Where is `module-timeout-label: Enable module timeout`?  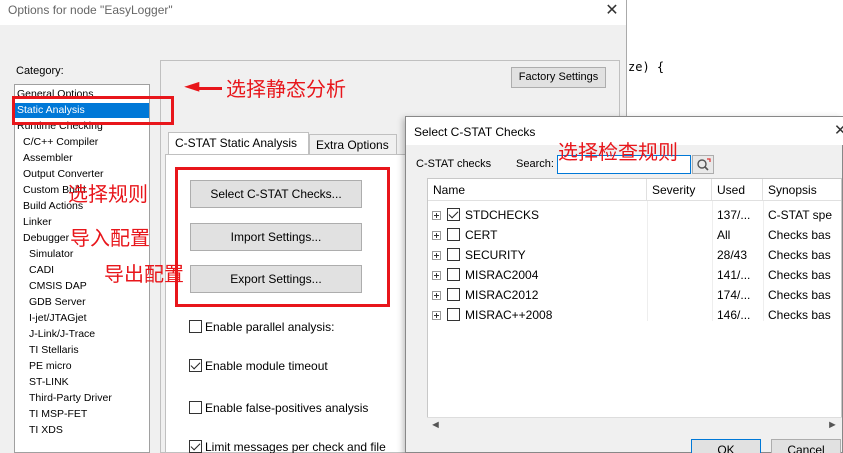
module-timeout-label: Enable module timeout is located at coordinates (266, 366).